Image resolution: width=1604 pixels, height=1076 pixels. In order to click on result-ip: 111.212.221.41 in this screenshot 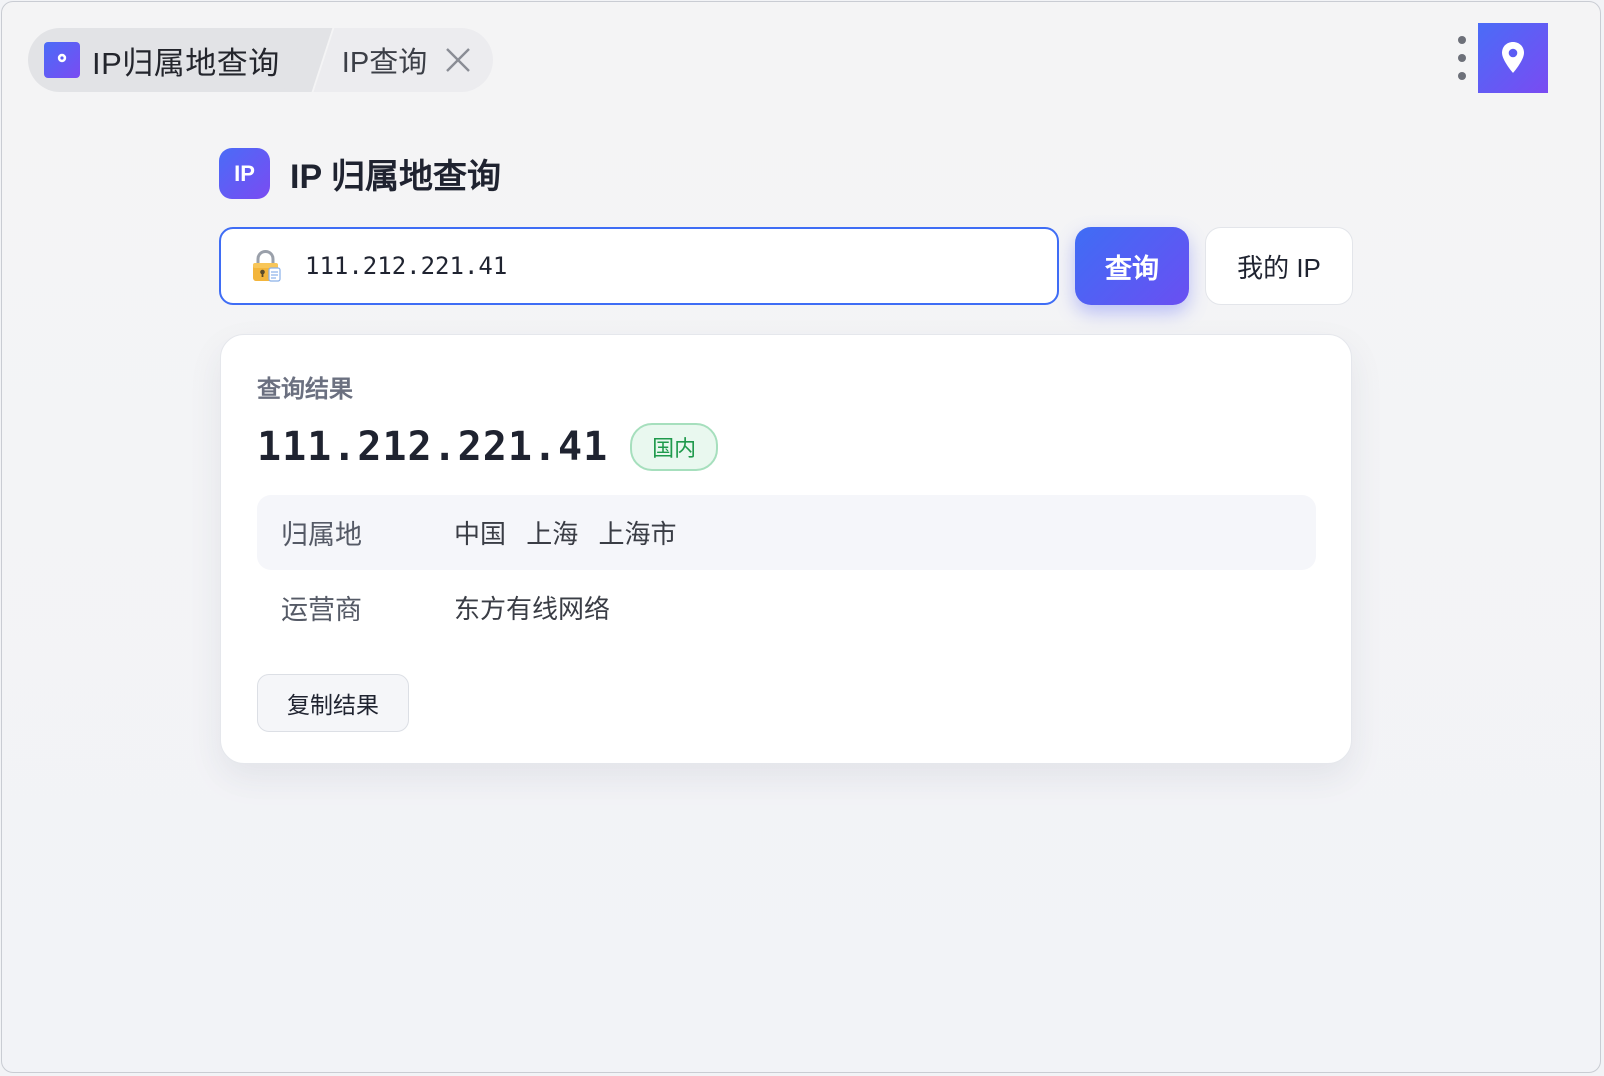, I will do `click(433, 447)`.